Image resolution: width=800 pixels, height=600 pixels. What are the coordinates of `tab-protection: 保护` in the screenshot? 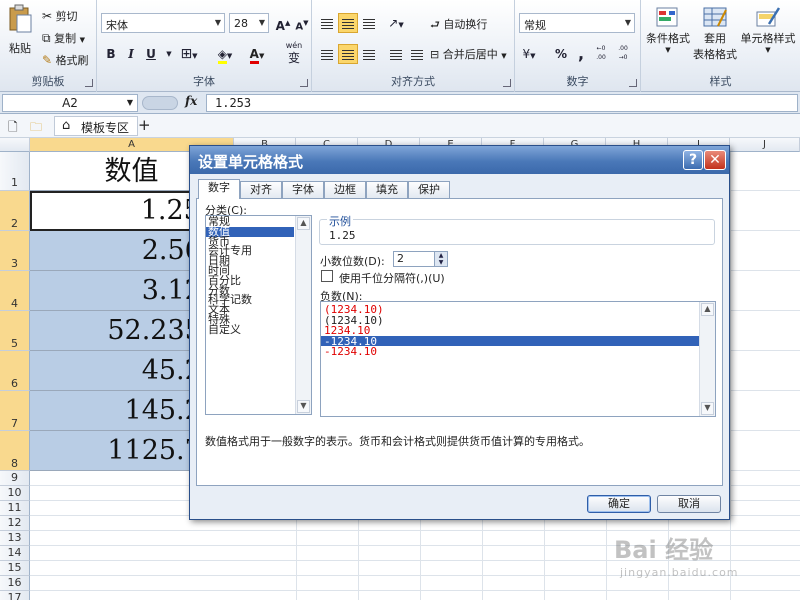 It's located at (429, 189).